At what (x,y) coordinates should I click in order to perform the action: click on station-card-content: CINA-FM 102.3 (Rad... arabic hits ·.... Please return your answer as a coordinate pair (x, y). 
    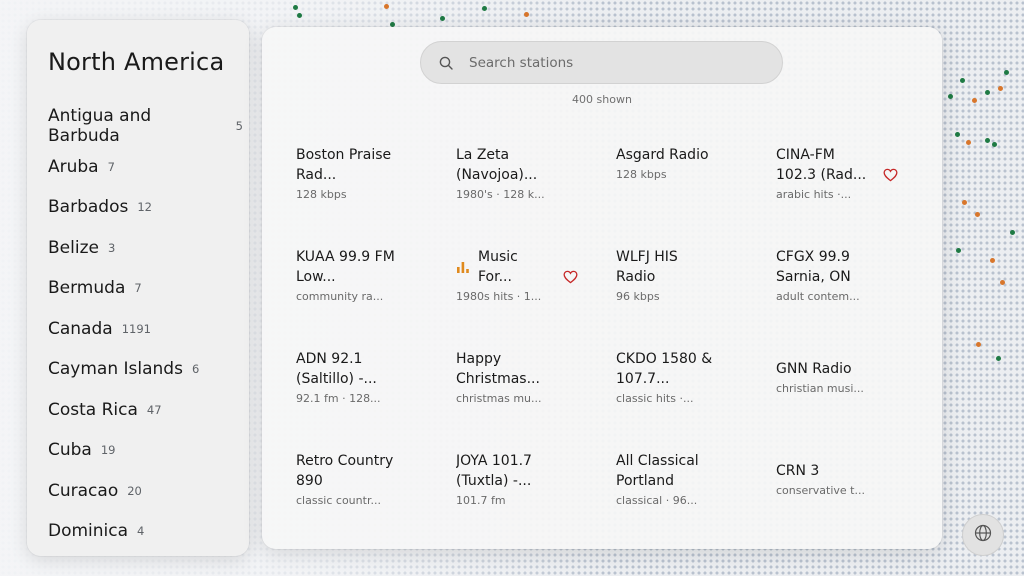
    Looking at the image, I should click on (835, 173).